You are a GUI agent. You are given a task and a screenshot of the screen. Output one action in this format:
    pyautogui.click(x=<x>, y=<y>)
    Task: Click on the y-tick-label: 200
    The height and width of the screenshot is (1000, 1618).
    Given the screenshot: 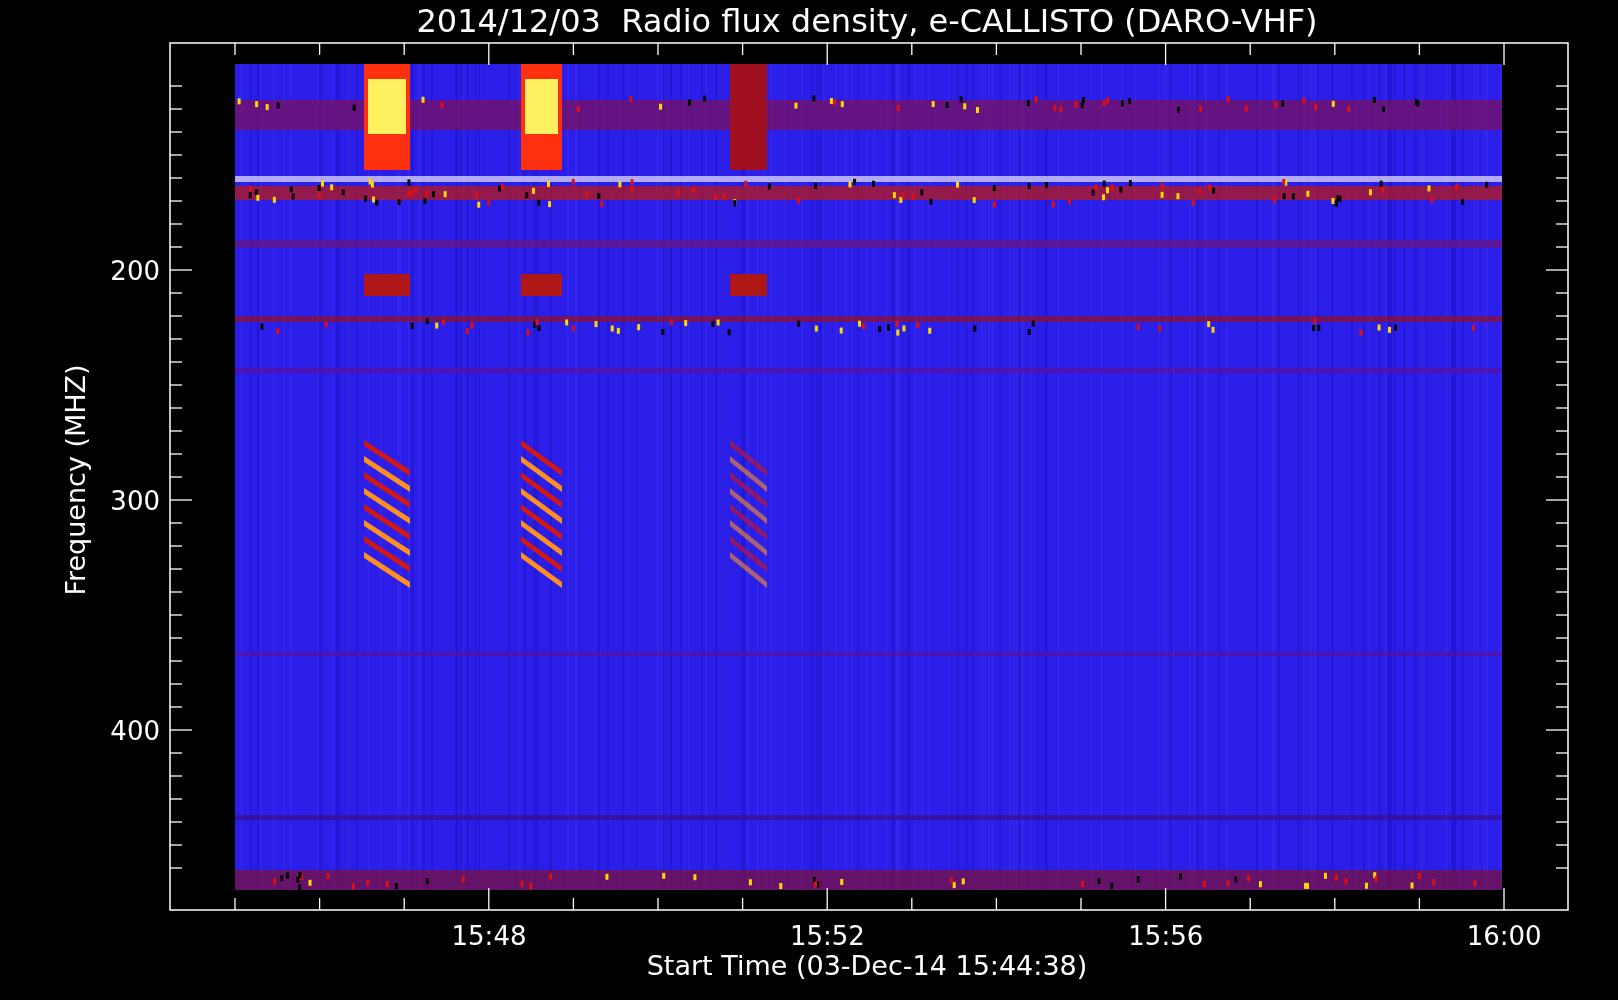 What is the action you would take?
    pyautogui.click(x=135, y=271)
    